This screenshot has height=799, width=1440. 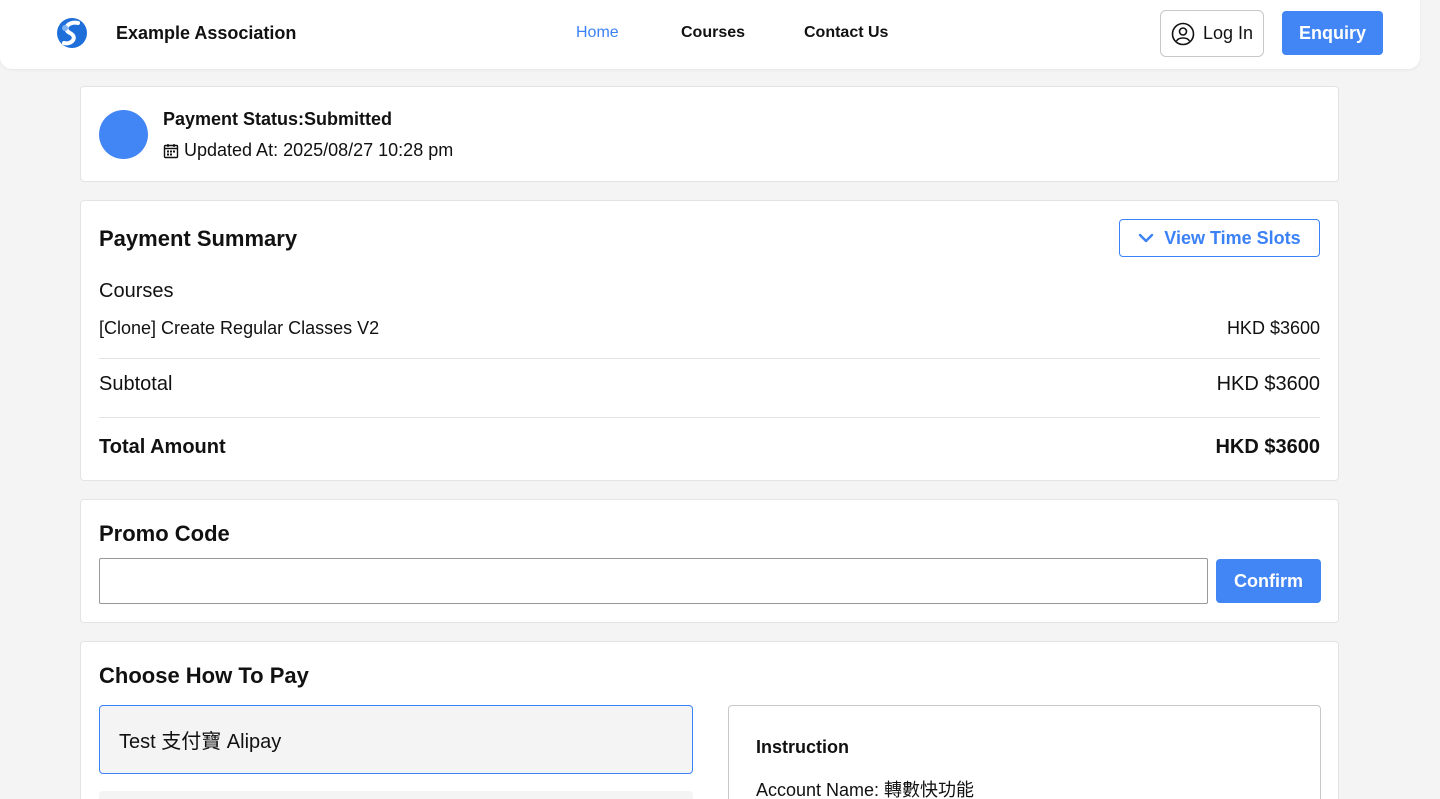 What do you see at coordinates (1232, 237) in the screenshot?
I see `view-time-slots-label: View Time Slots` at bounding box center [1232, 237].